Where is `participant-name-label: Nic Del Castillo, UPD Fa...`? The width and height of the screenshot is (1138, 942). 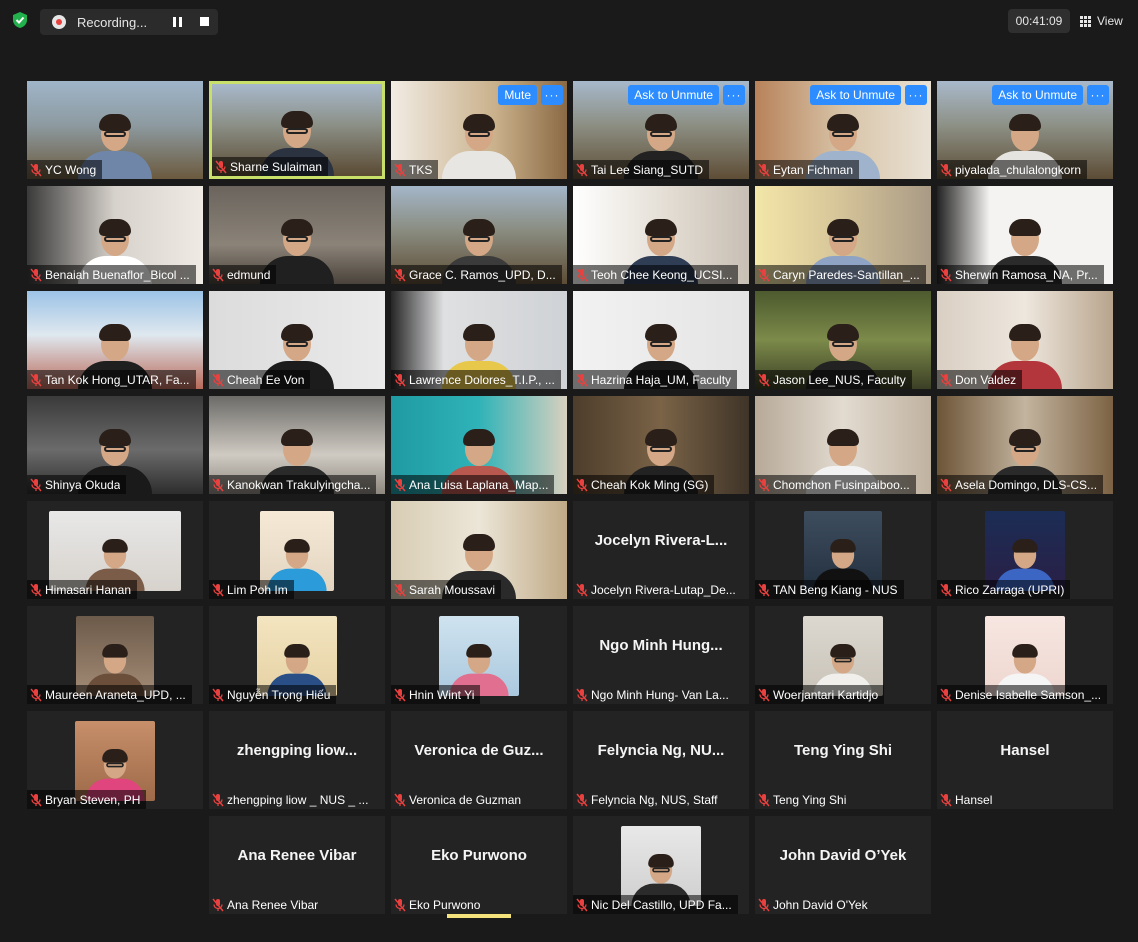
participant-name-label: Nic Del Castillo, UPD Fa... is located at coordinates (655, 904).